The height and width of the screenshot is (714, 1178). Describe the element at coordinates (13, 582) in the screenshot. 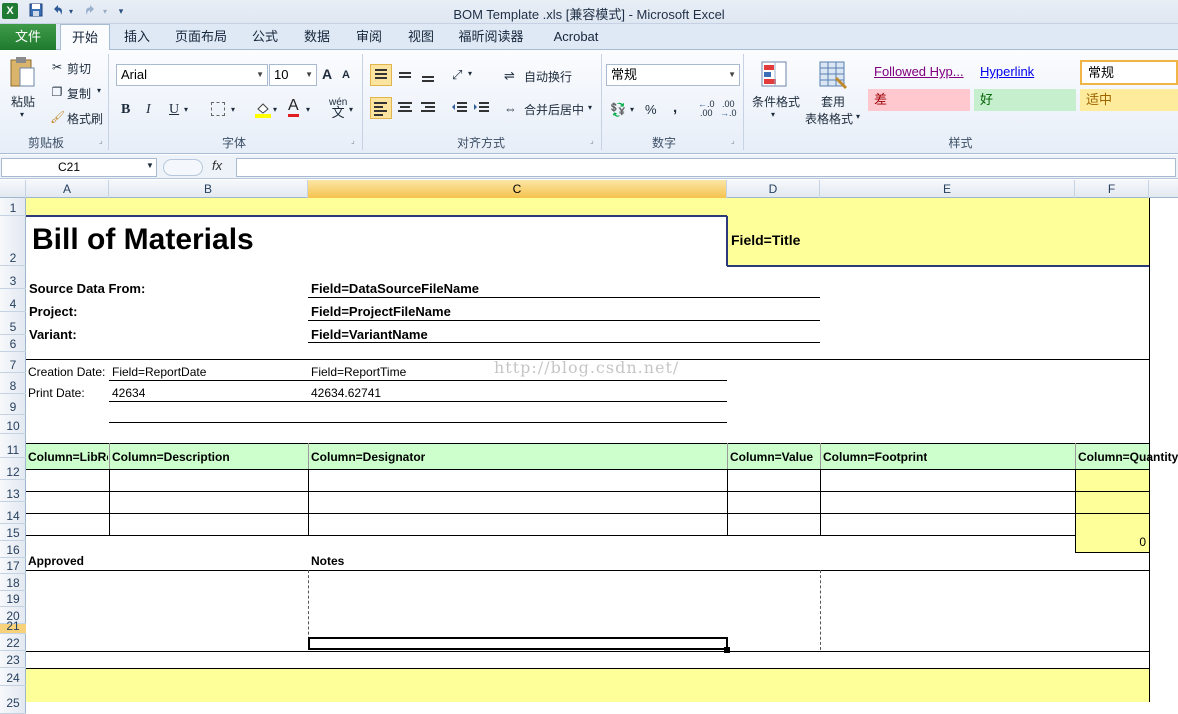

I see `row-header: 18` at that location.